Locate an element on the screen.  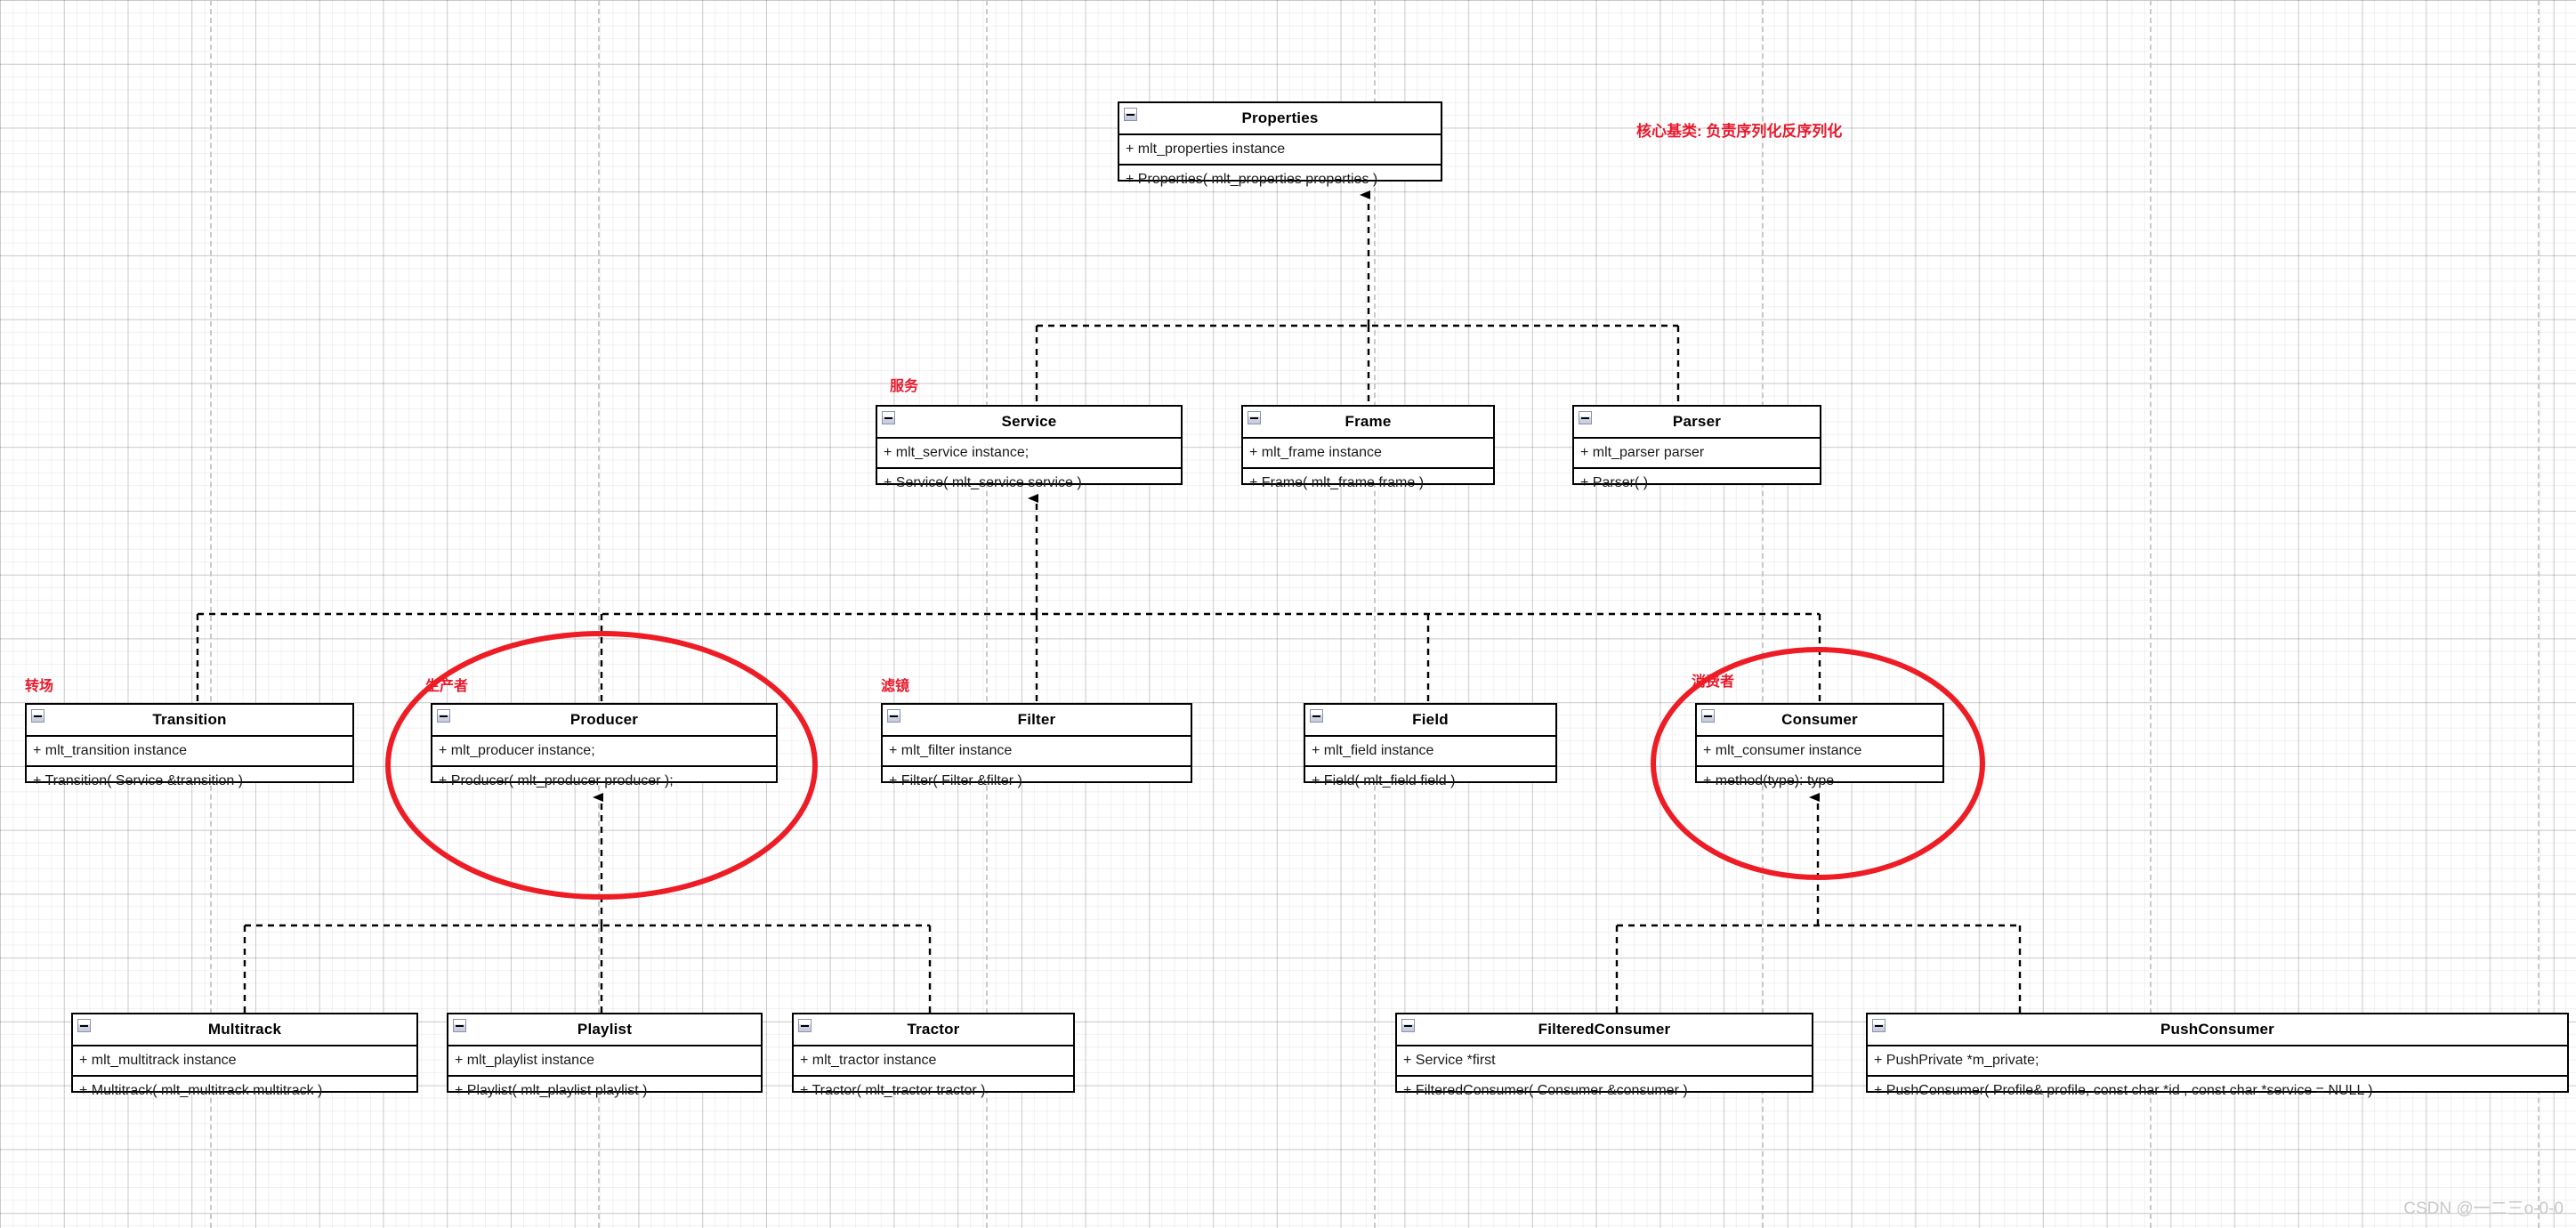
class-operation: + Field( mlt_field field ) is located at coordinates (1384, 781).